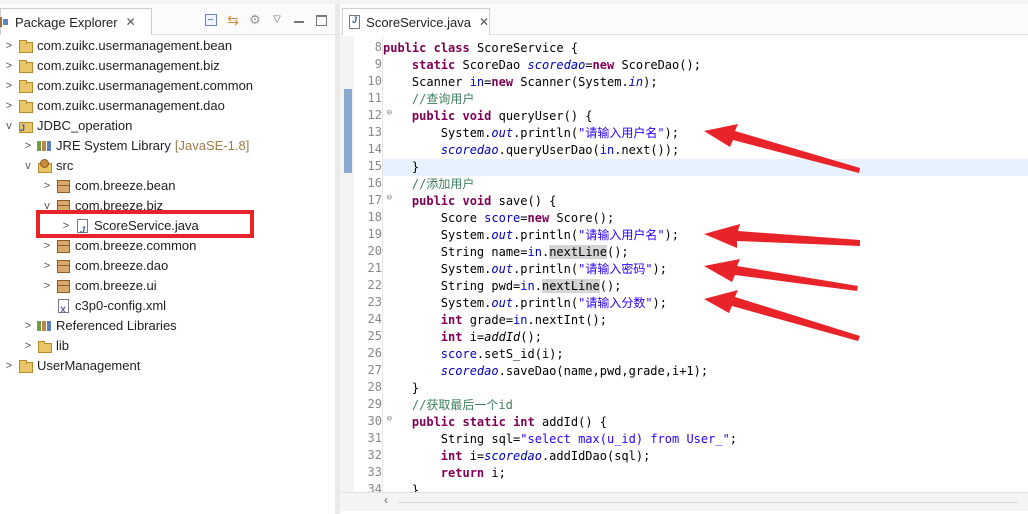 The image size is (1028, 514). I want to click on code-line: scoredao.queryUserDao(in.next());, so click(705, 150).